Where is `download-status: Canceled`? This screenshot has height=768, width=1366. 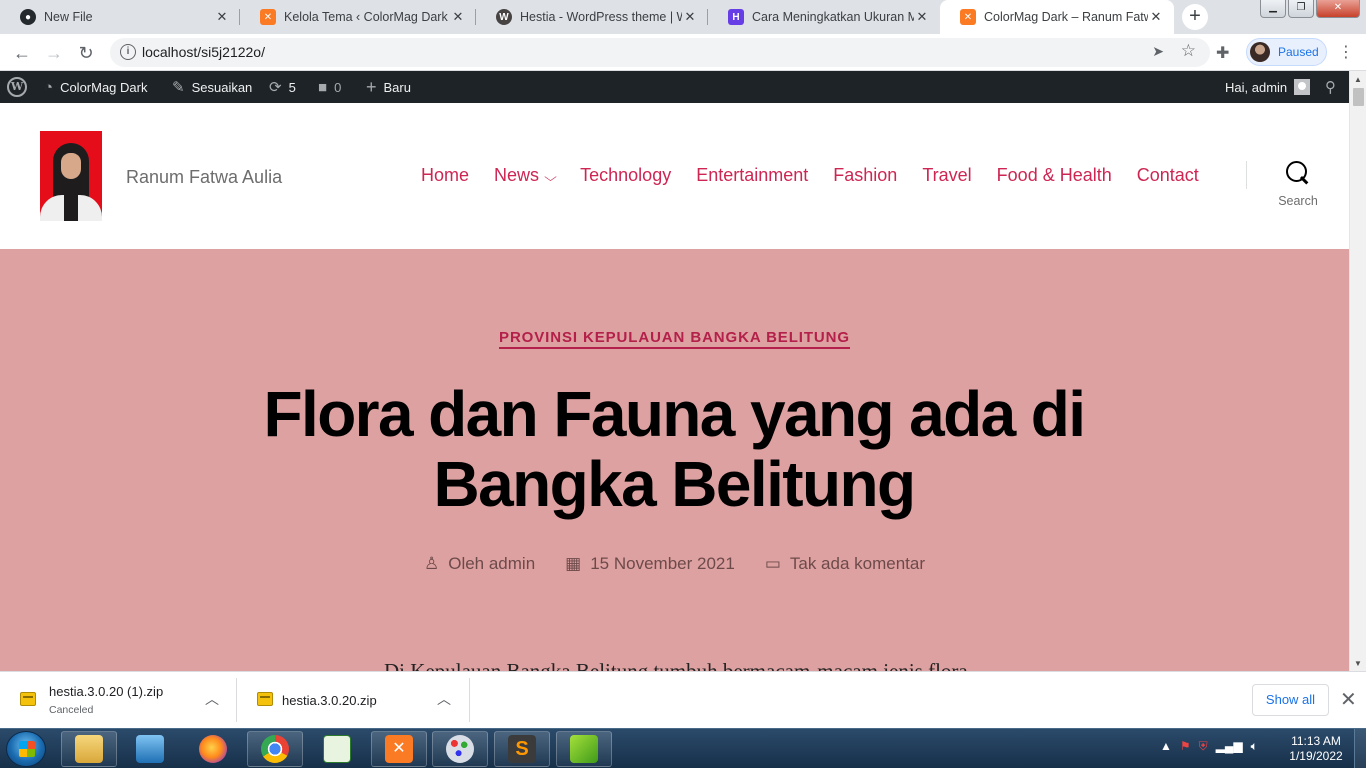
download-status: Canceled is located at coordinates (71, 710).